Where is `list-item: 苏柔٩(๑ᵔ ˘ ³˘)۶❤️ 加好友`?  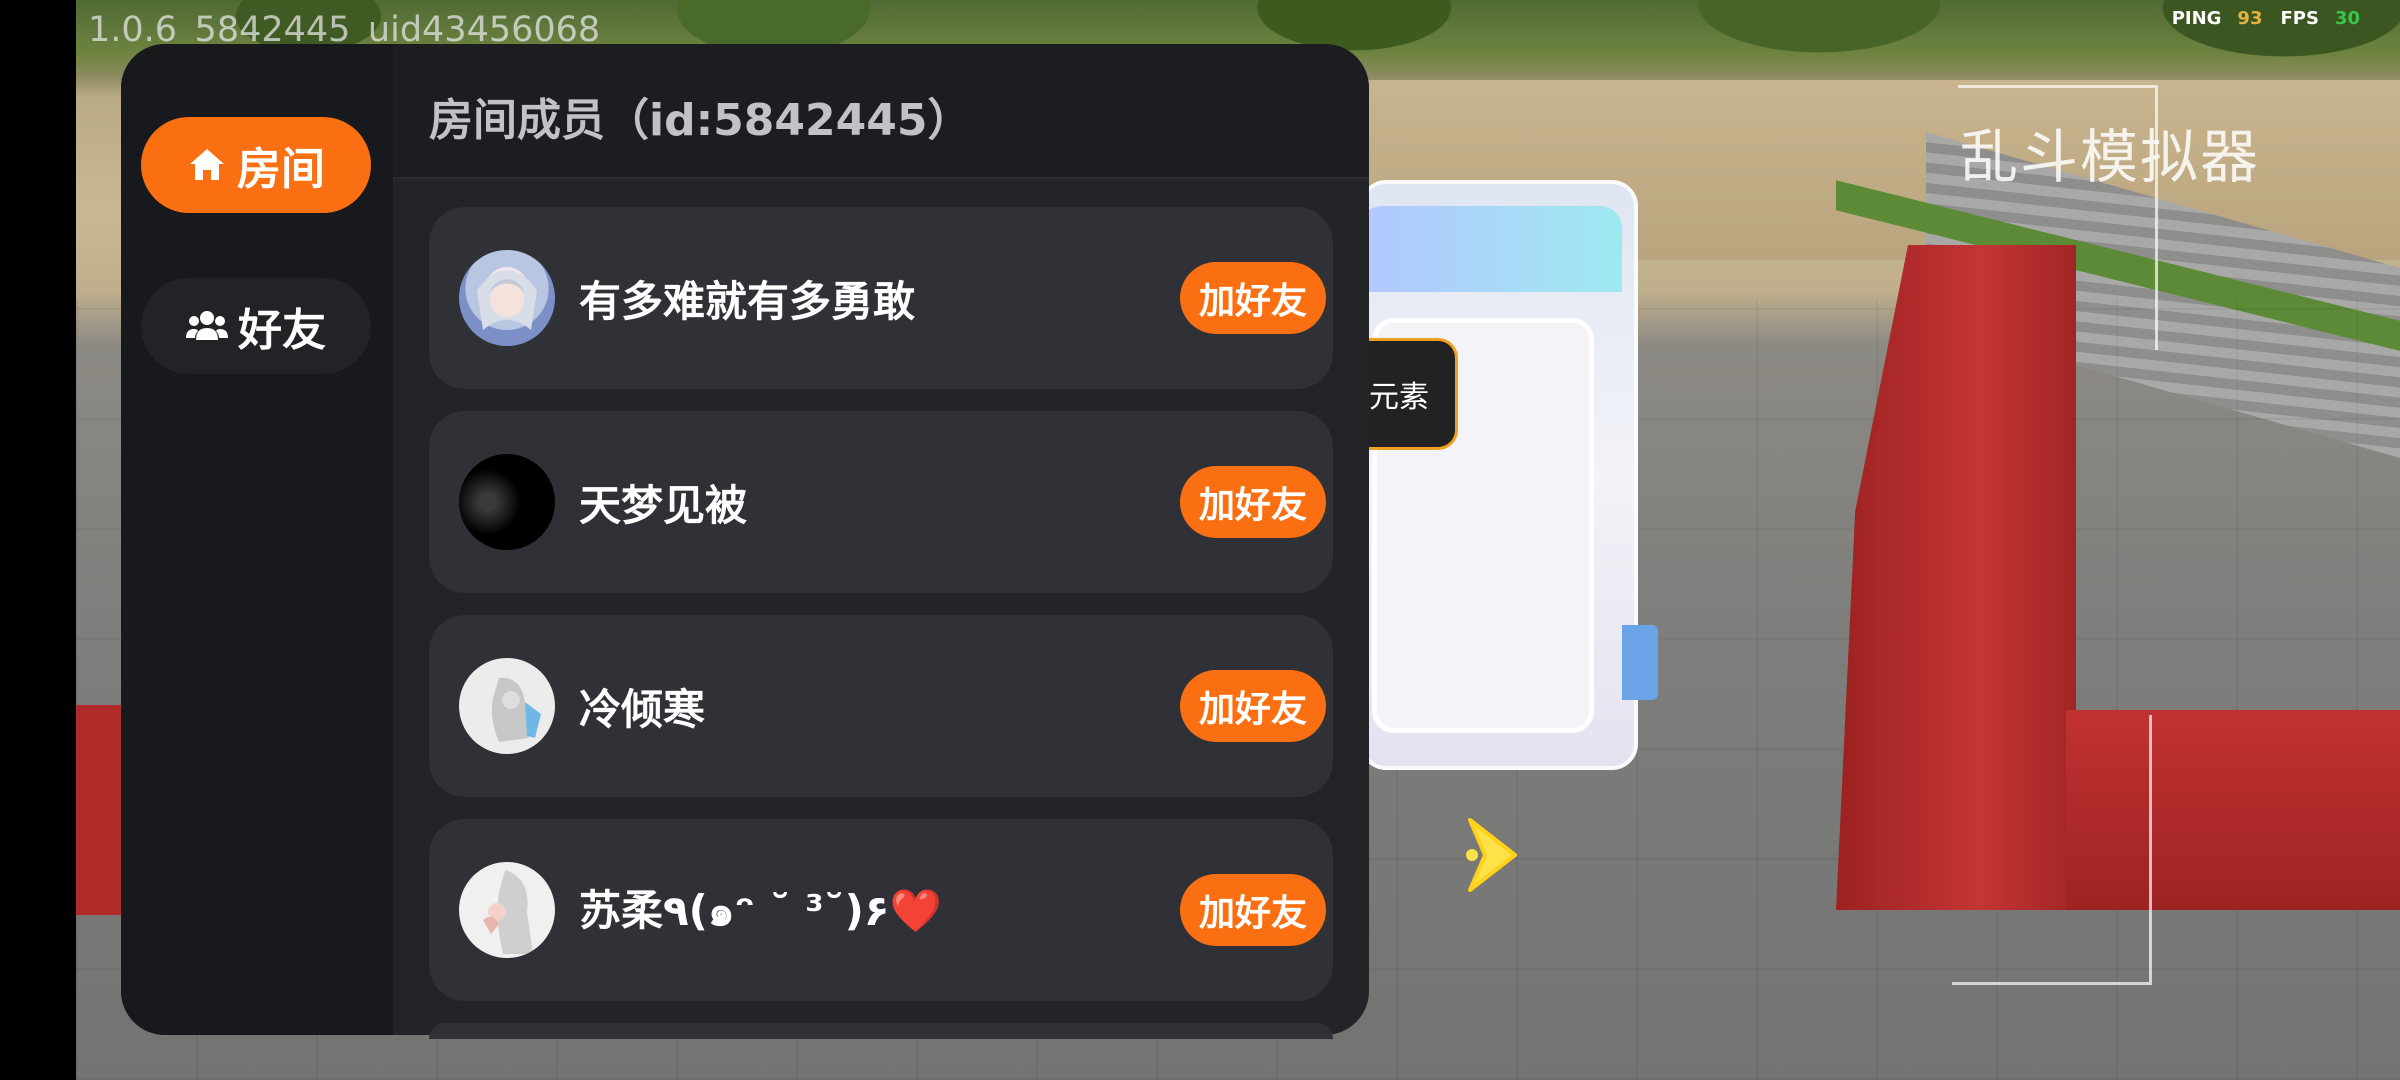
list-item: 苏柔٩(๑ᵔ ˘ ³˘)۶❤️ 加好友 is located at coordinates (881, 910).